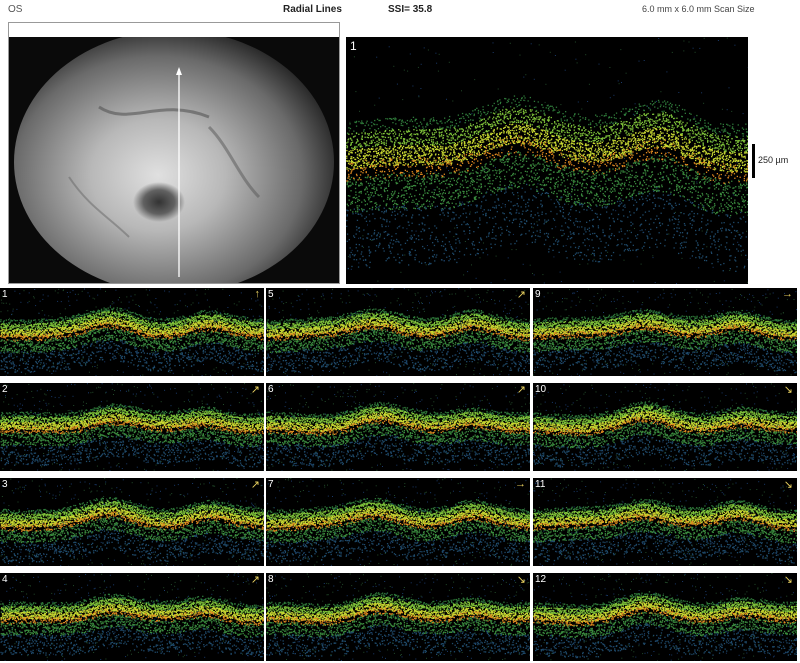 Image resolution: width=800 pixels, height=663 pixels. I want to click on thumbnail-scan-number: 11, so click(540, 484).